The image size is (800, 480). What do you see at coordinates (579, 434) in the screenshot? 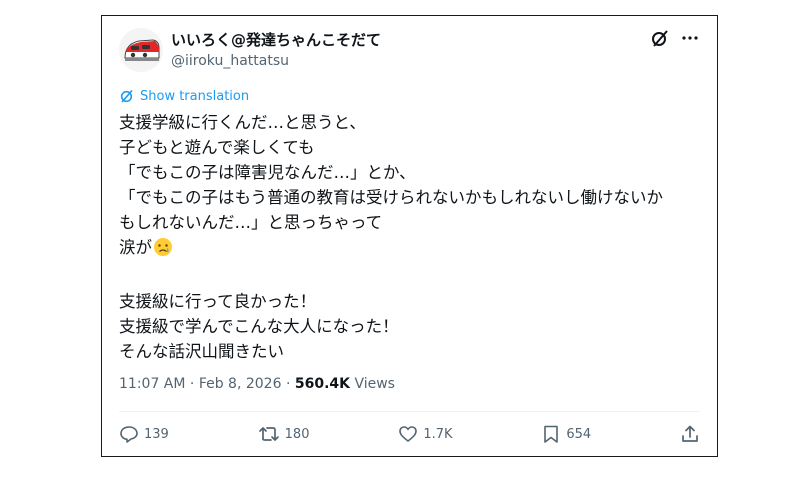
I see `bookmark-count: 654` at bounding box center [579, 434].